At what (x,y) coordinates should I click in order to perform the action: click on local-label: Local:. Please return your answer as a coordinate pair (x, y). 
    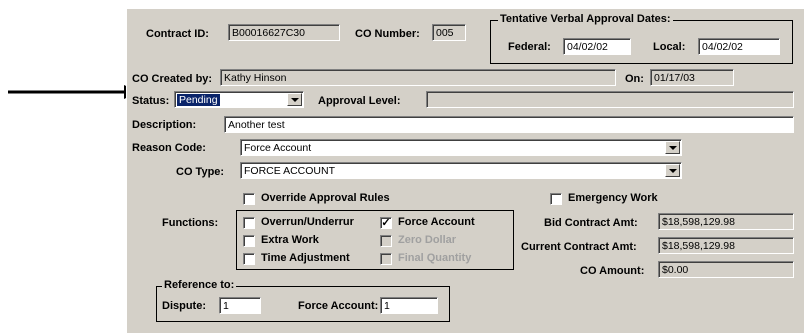
    Looking at the image, I should click on (669, 47).